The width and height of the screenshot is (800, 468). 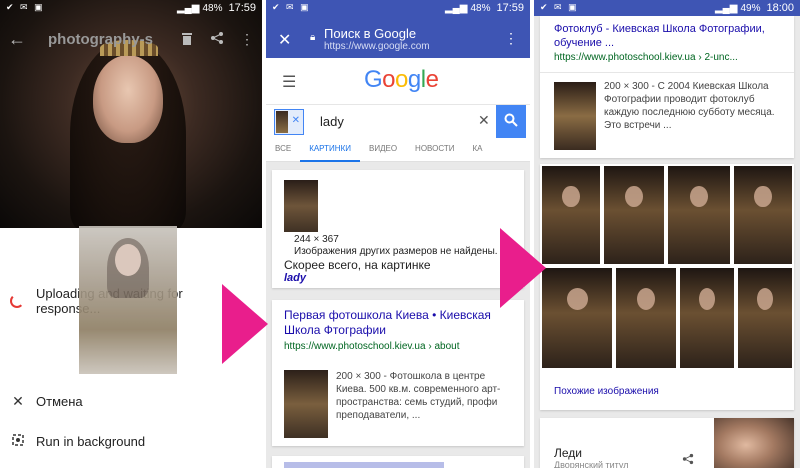 I want to click on clock: 18:00, so click(x=780, y=8).